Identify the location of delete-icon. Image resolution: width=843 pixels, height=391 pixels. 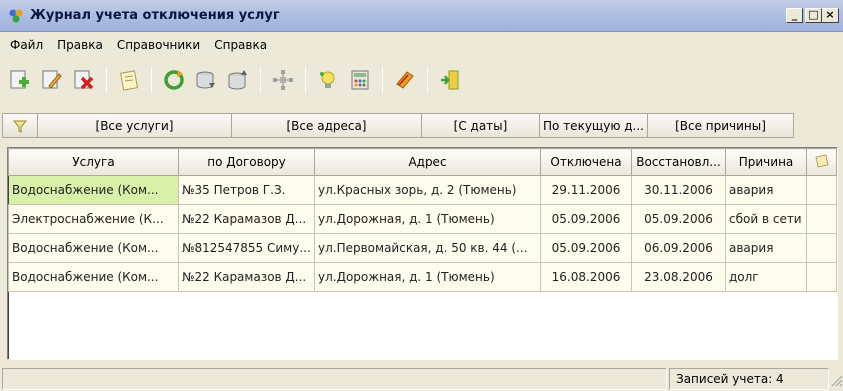
(84, 80).